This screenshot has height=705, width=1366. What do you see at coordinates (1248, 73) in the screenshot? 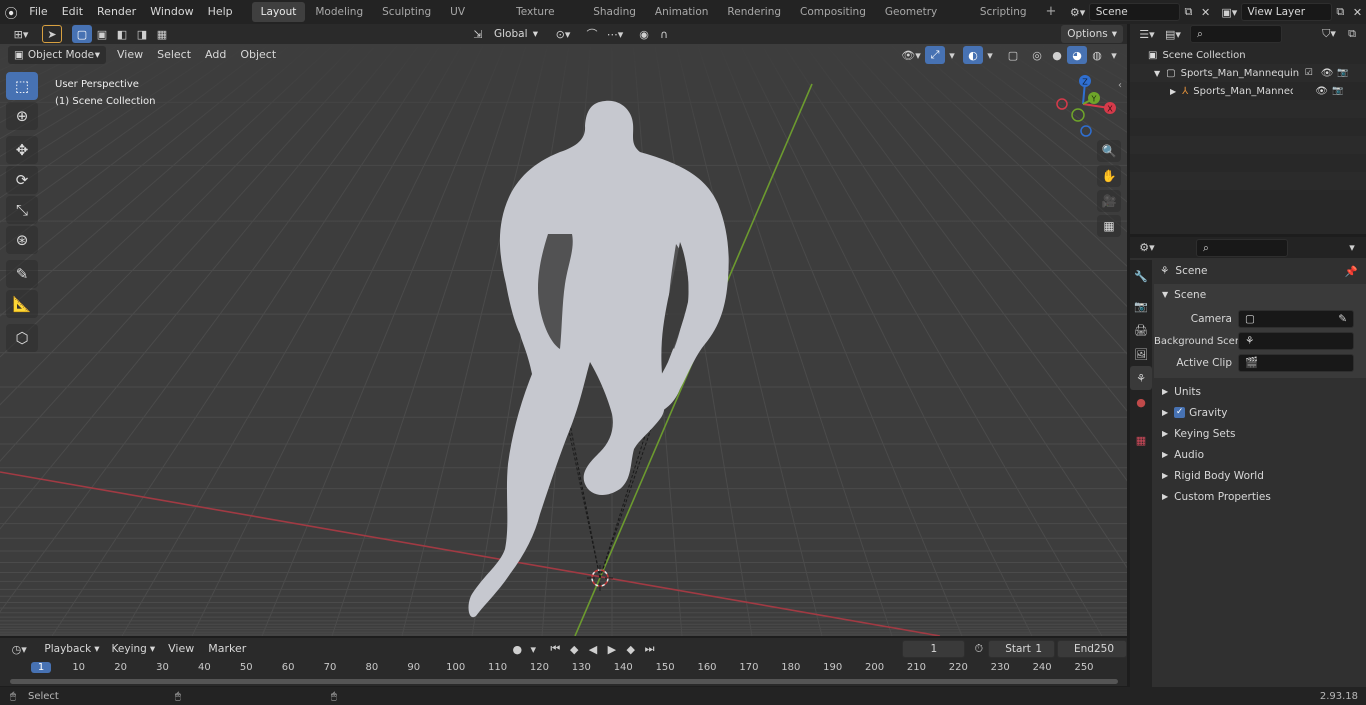
I see `outliner-item-collection: ▼ ▢ Sports_Man_Mannequin_Sittir ☑ 👁 📷` at bounding box center [1248, 73].